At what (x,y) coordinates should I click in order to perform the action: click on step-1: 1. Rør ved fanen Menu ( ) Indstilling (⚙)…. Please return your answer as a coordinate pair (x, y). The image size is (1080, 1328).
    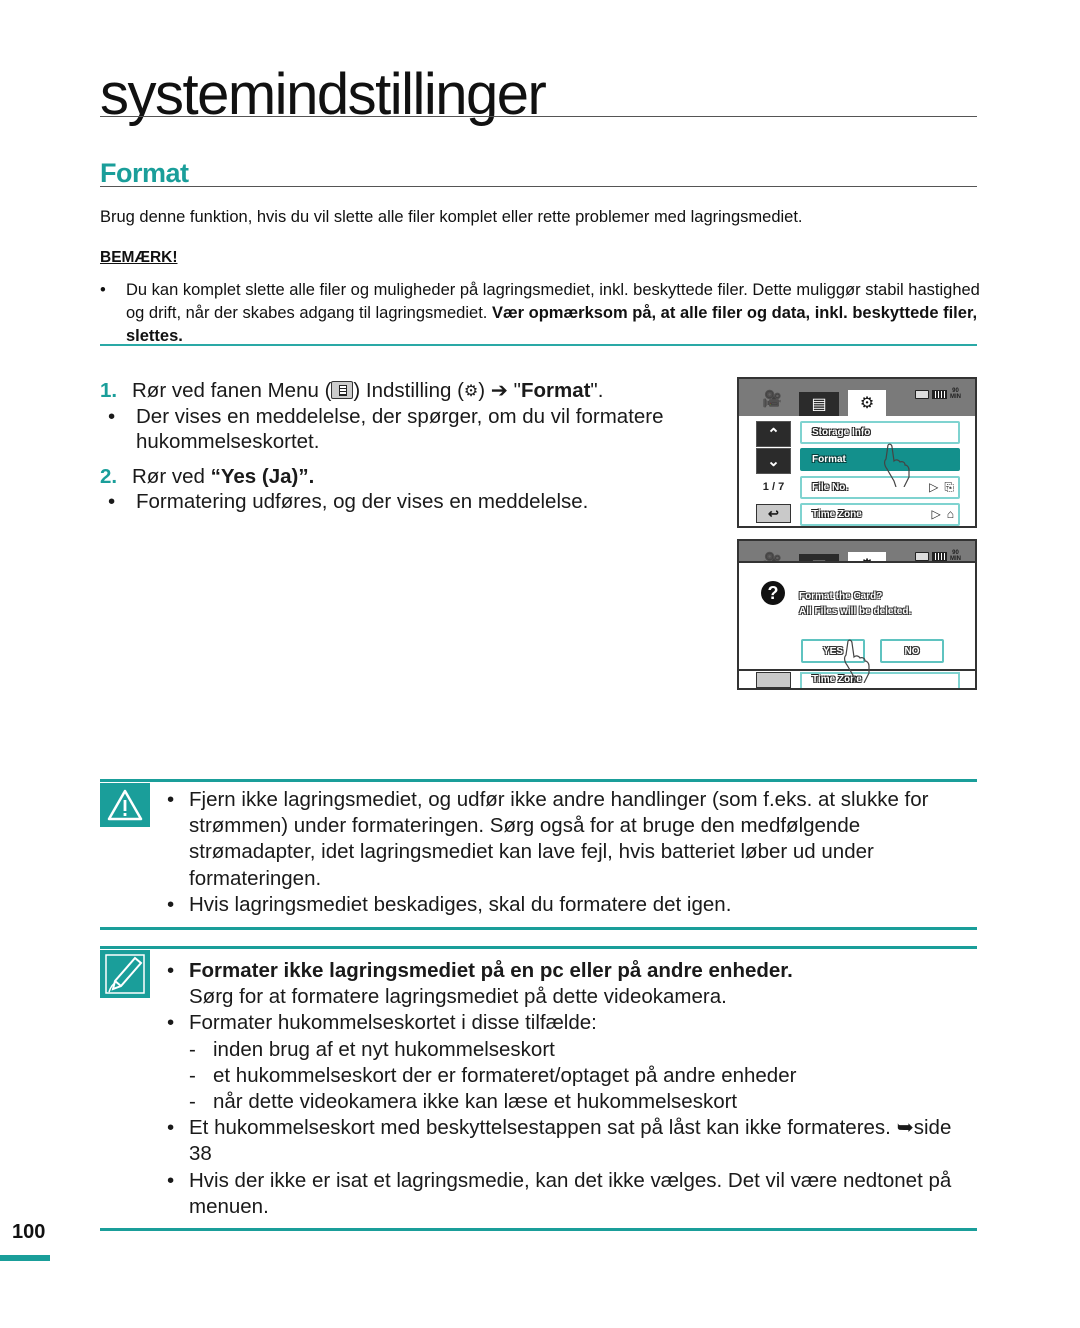
    Looking at the image, I should click on (410, 391).